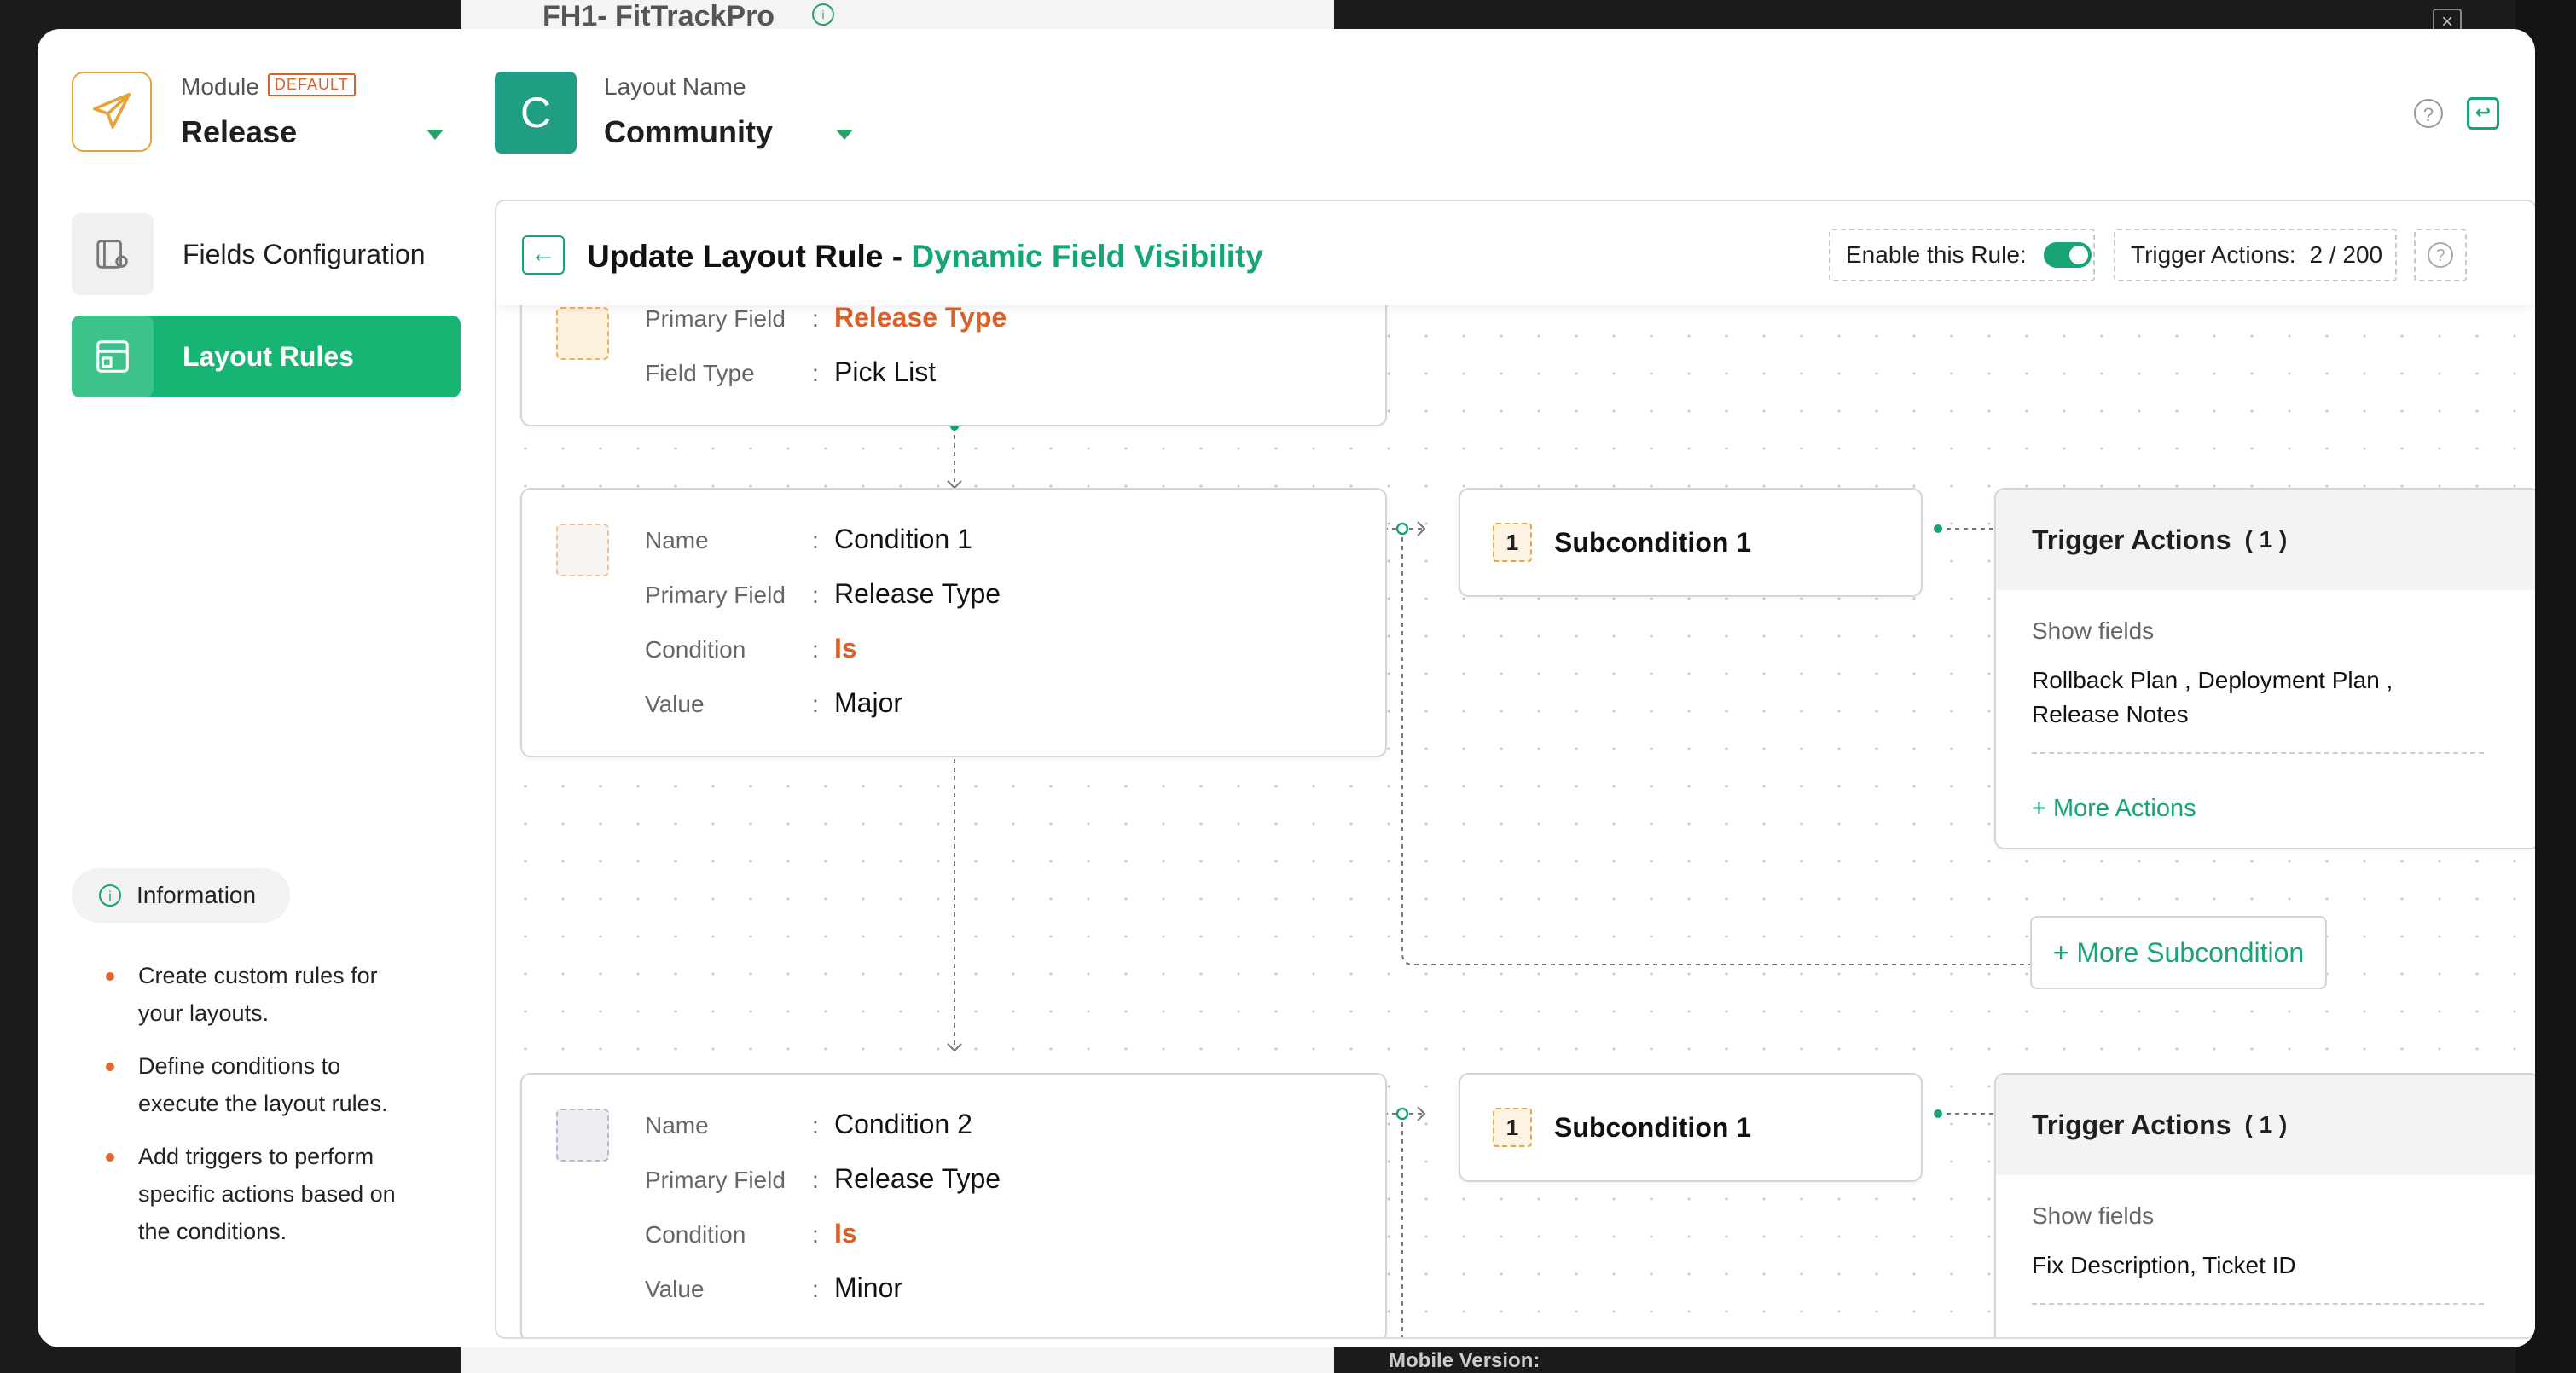  I want to click on mobile-version-label: Mobile Version:, so click(1464, 1360).